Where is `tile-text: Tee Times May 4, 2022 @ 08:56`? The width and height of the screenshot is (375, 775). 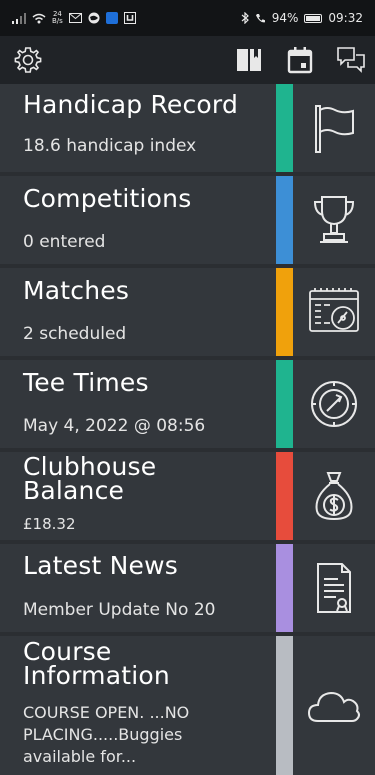 tile-text: Tee Times May 4, 2022 @ 08:56 is located at coordinates (148, 404).